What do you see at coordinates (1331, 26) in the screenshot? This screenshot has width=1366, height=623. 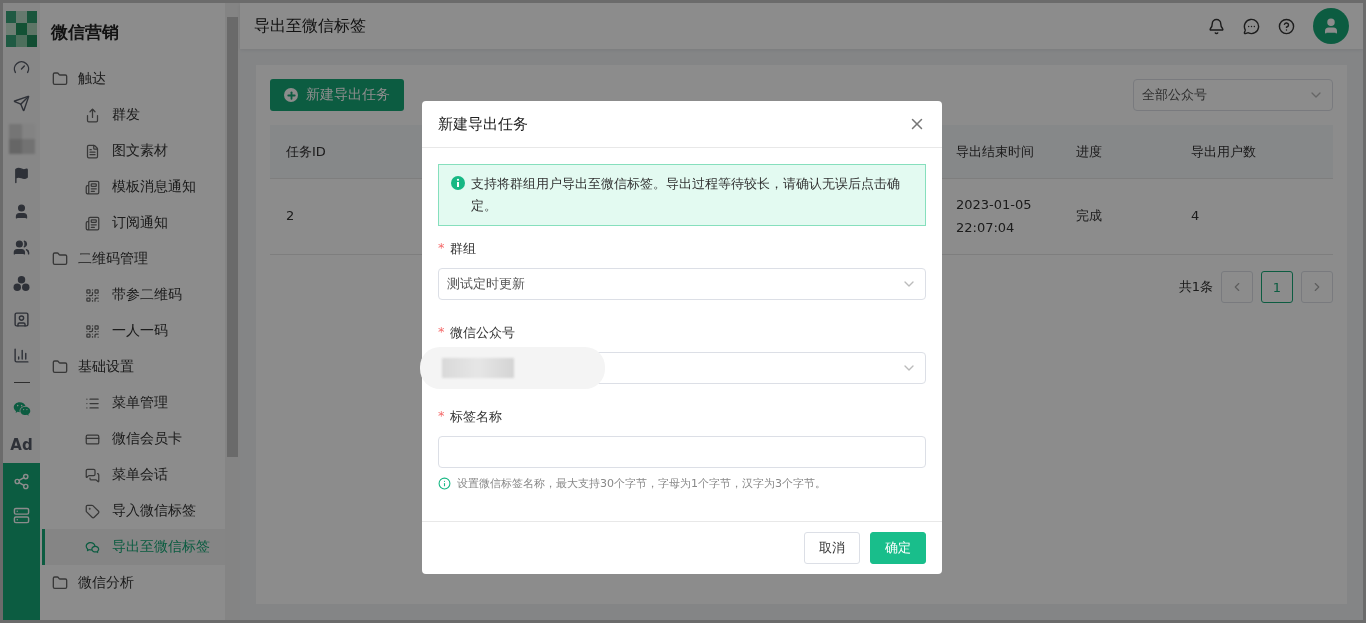 I see `avatar` at bounding box center [1331, 26].